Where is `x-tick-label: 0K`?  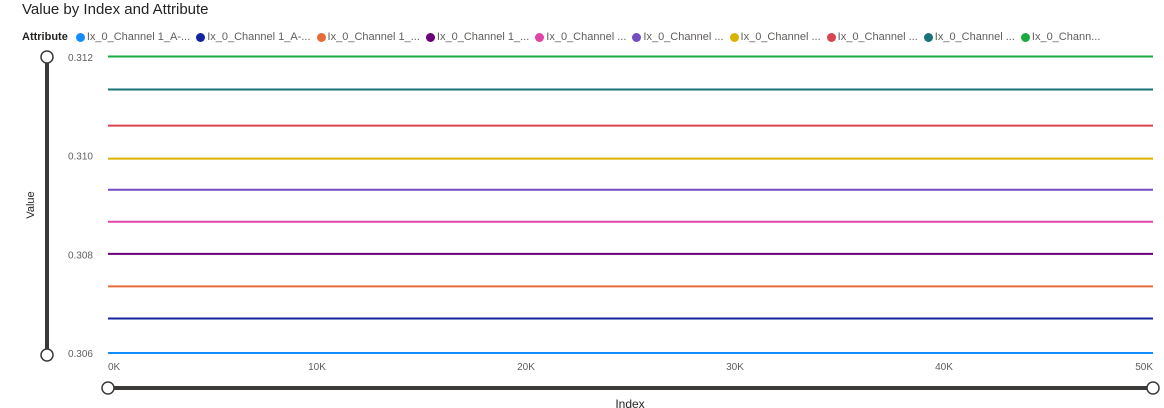
x-tick-label: 0K is located at coordinates (114, 367).